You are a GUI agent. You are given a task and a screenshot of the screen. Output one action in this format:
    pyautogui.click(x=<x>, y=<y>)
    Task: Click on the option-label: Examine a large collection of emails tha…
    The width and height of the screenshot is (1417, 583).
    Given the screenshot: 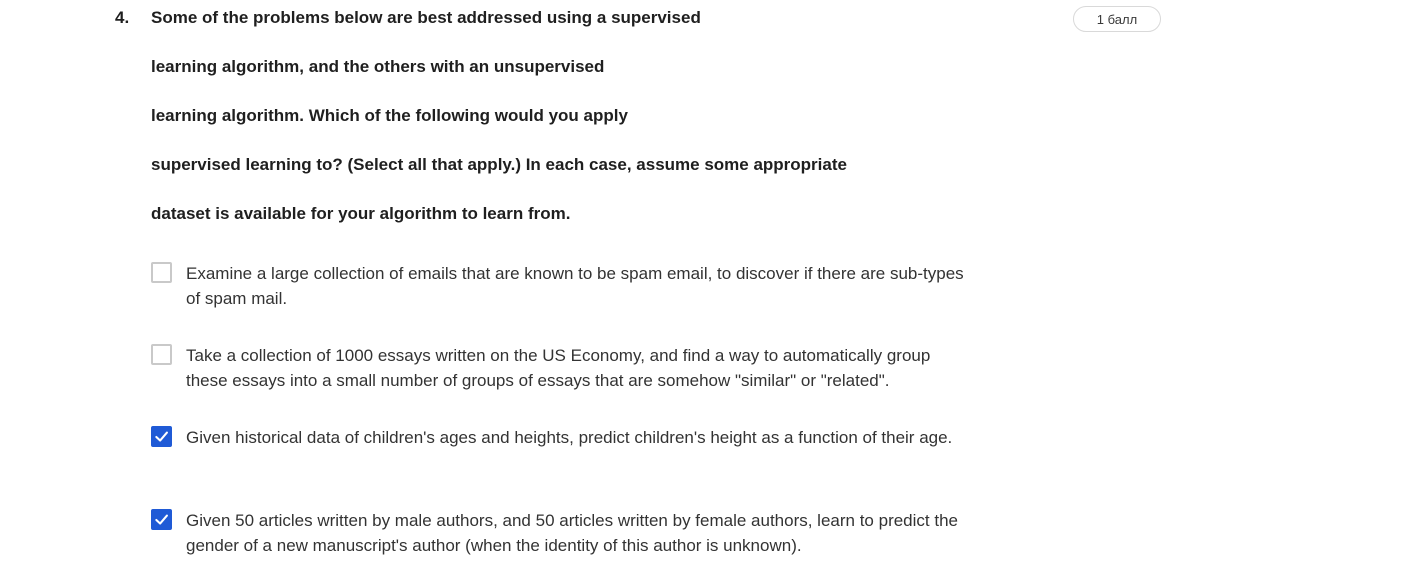 What is the action you would take?
    pyautogui.click(x=575, y=286)
    